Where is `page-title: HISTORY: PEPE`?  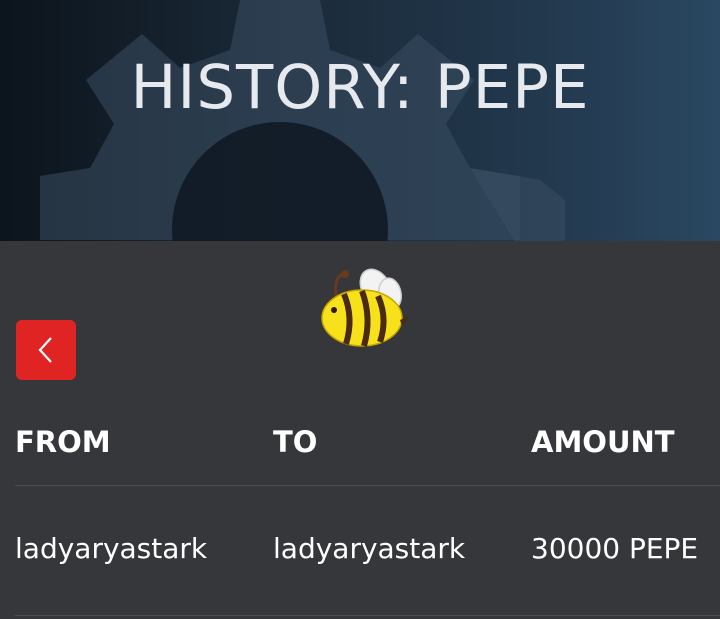 page-title: HISTORY: PEPE is located at coordinates (360, 87).